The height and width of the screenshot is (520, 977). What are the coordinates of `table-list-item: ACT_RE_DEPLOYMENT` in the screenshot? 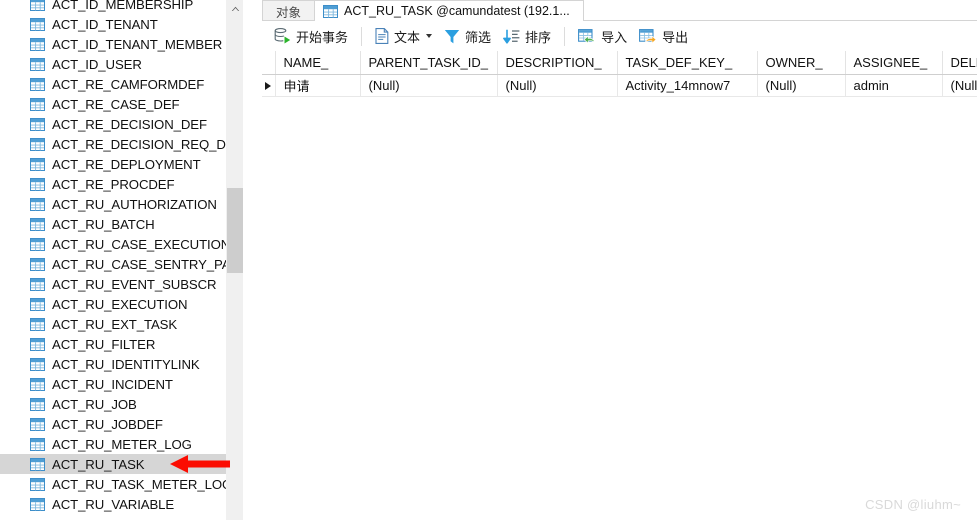 It's located at (121, 164).